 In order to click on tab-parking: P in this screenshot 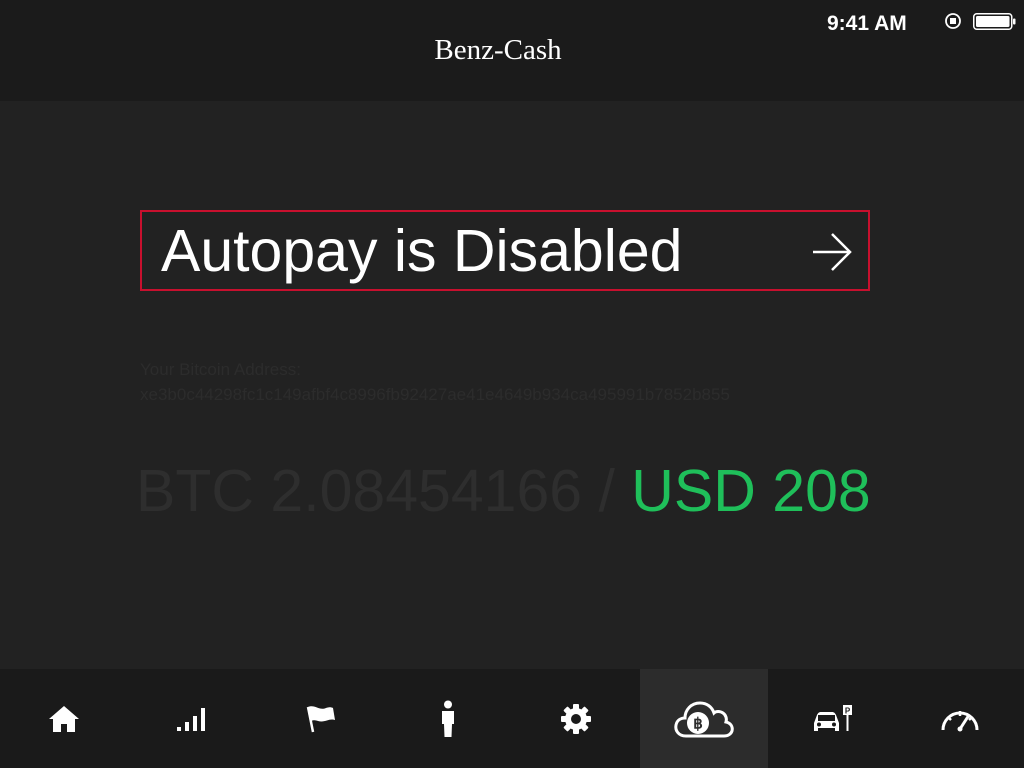, I will do `click(832, 718)`.